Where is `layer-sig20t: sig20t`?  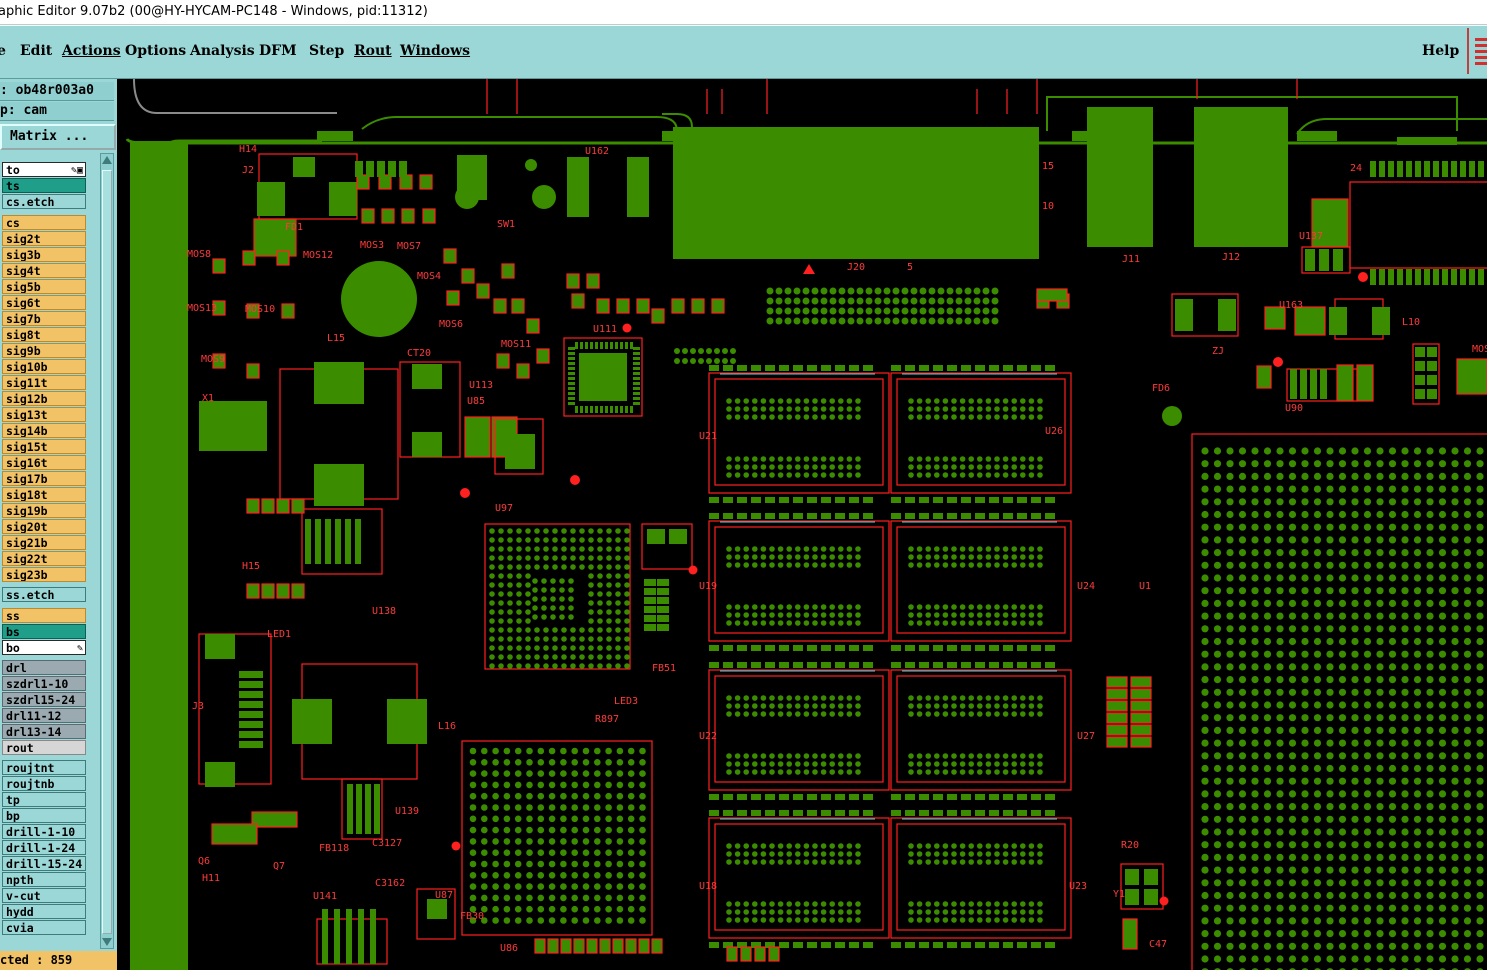 layer-sig20t: sig20t is located at coordinates (44, 526).